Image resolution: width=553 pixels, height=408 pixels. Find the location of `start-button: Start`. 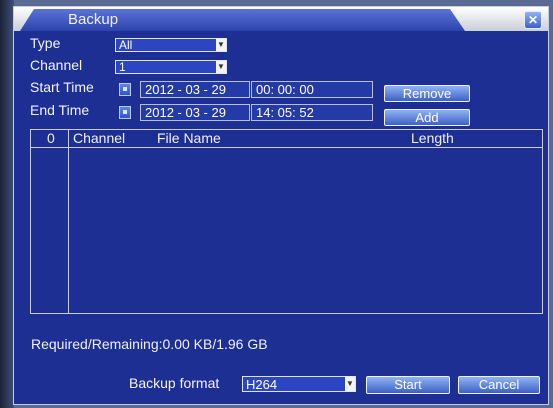

start-button: Start is located at coordinates (408, 385).